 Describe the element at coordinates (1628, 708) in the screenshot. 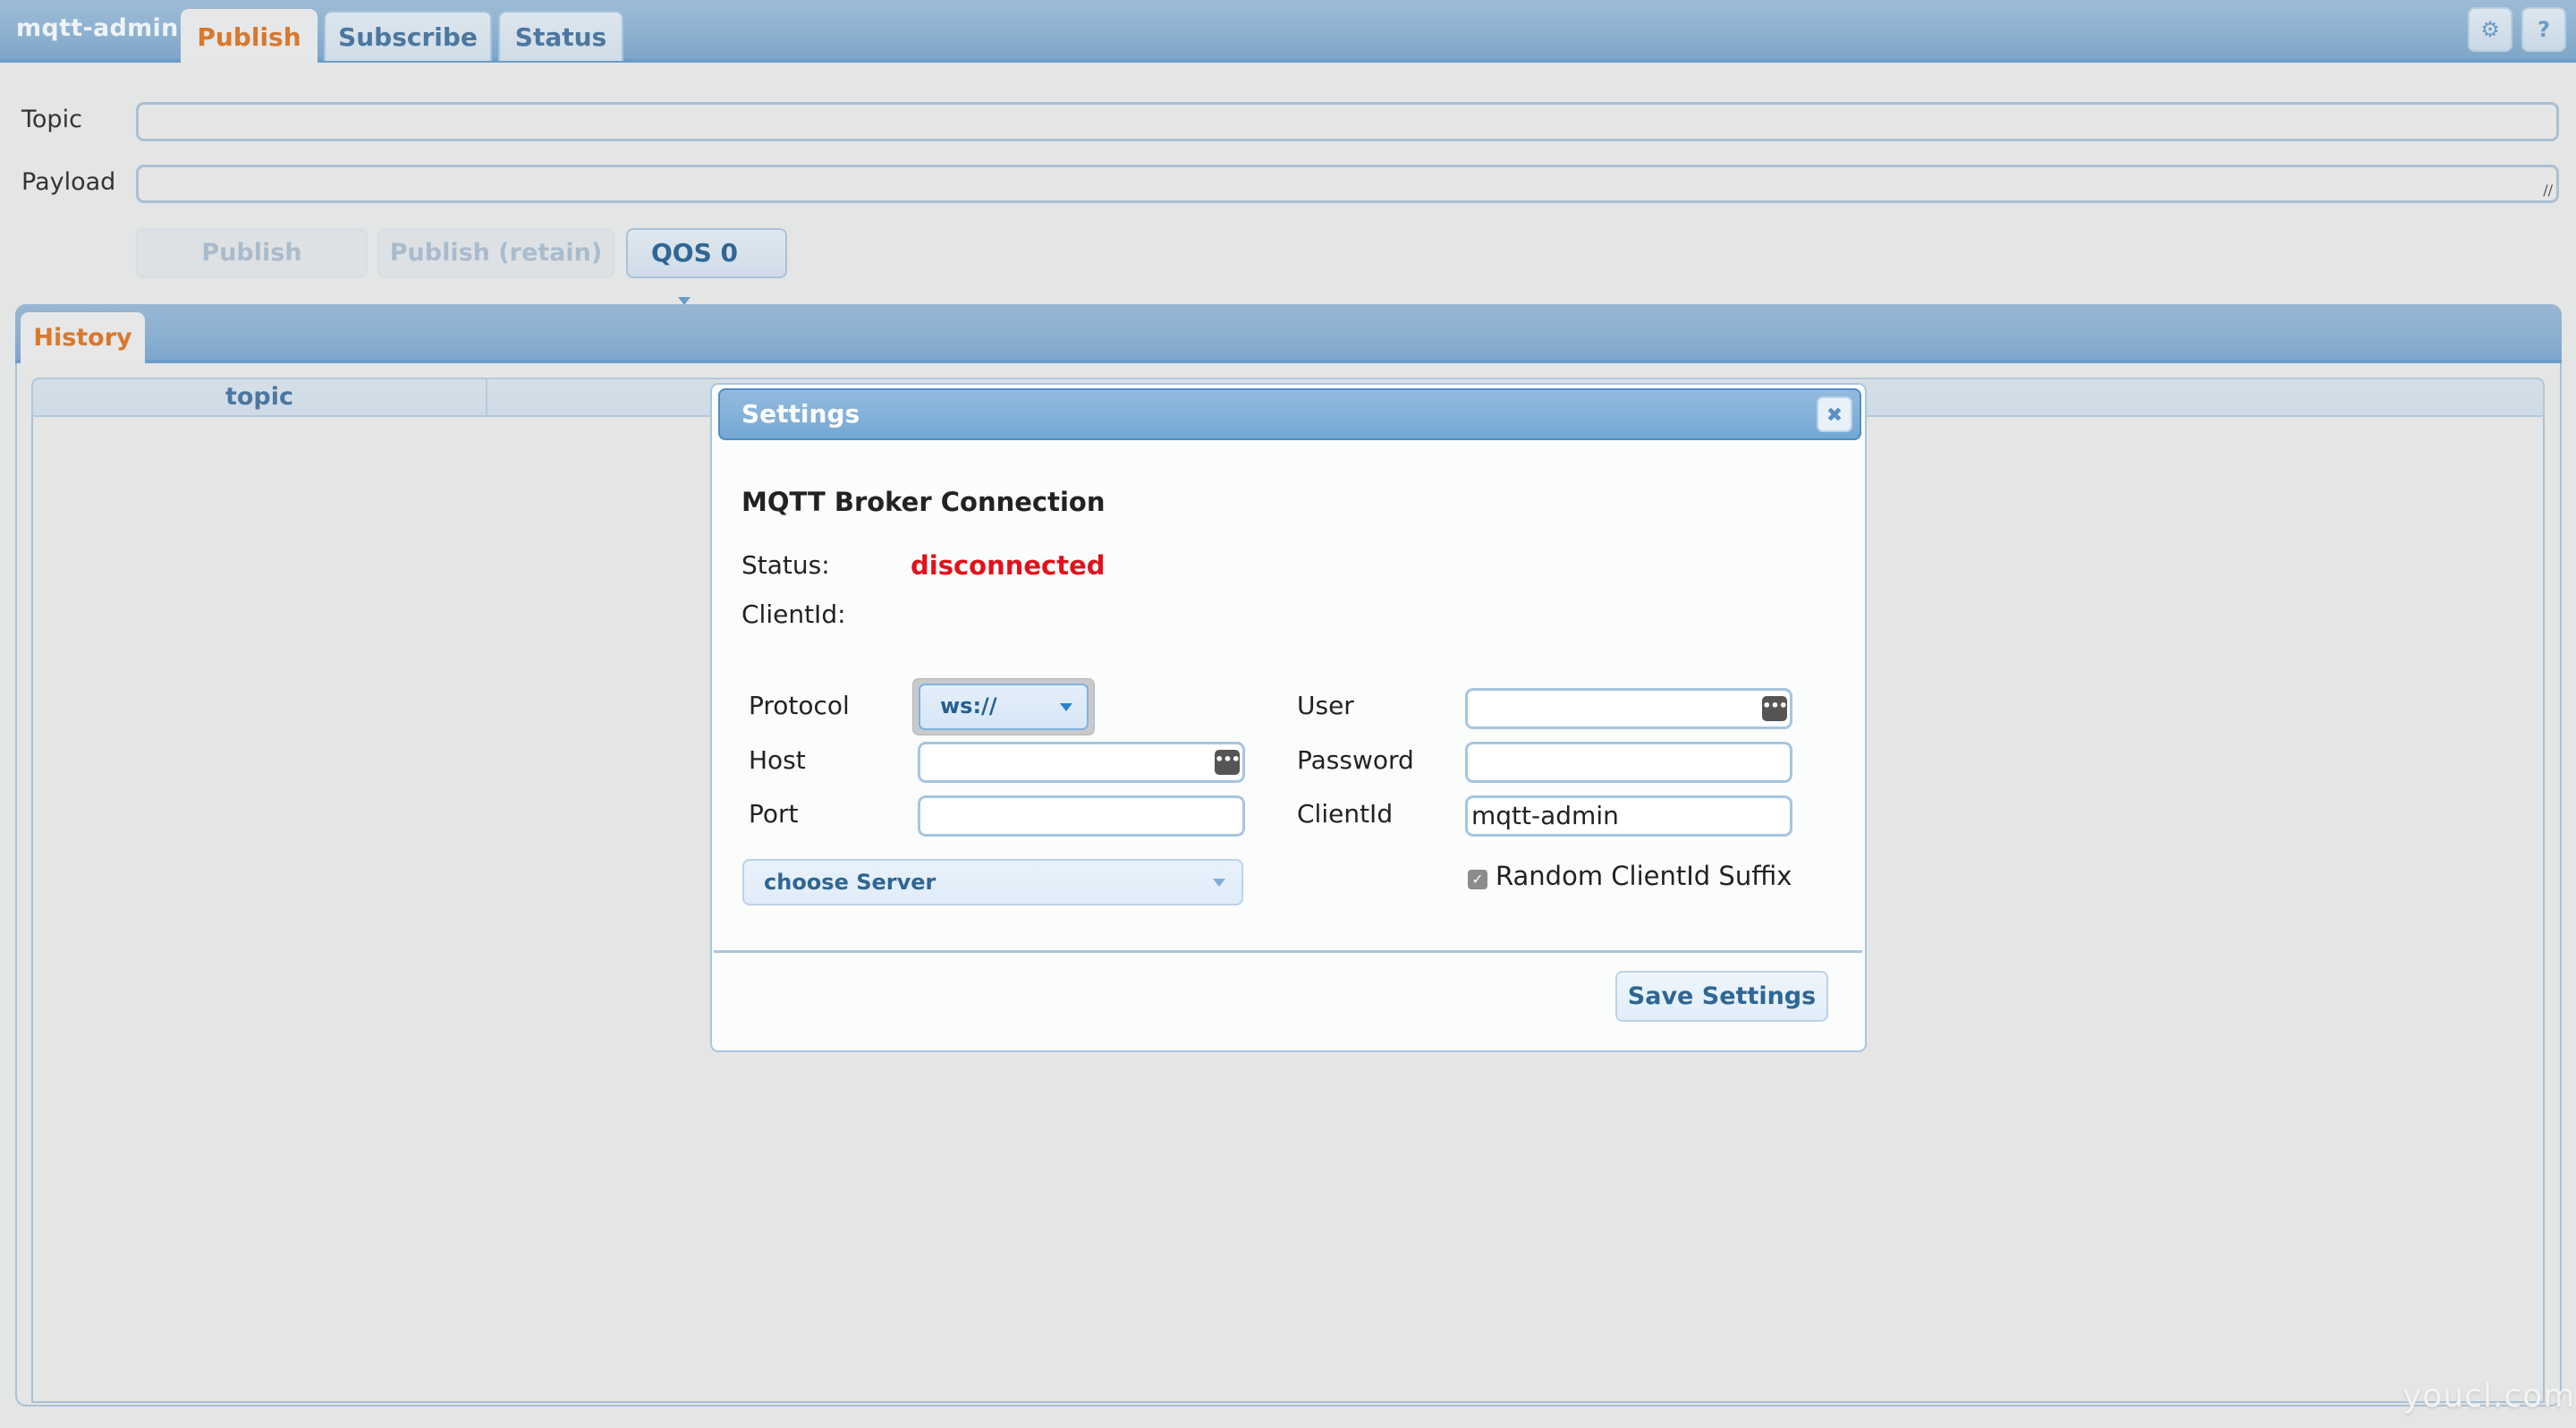

I see `user-input: •••` at that location.